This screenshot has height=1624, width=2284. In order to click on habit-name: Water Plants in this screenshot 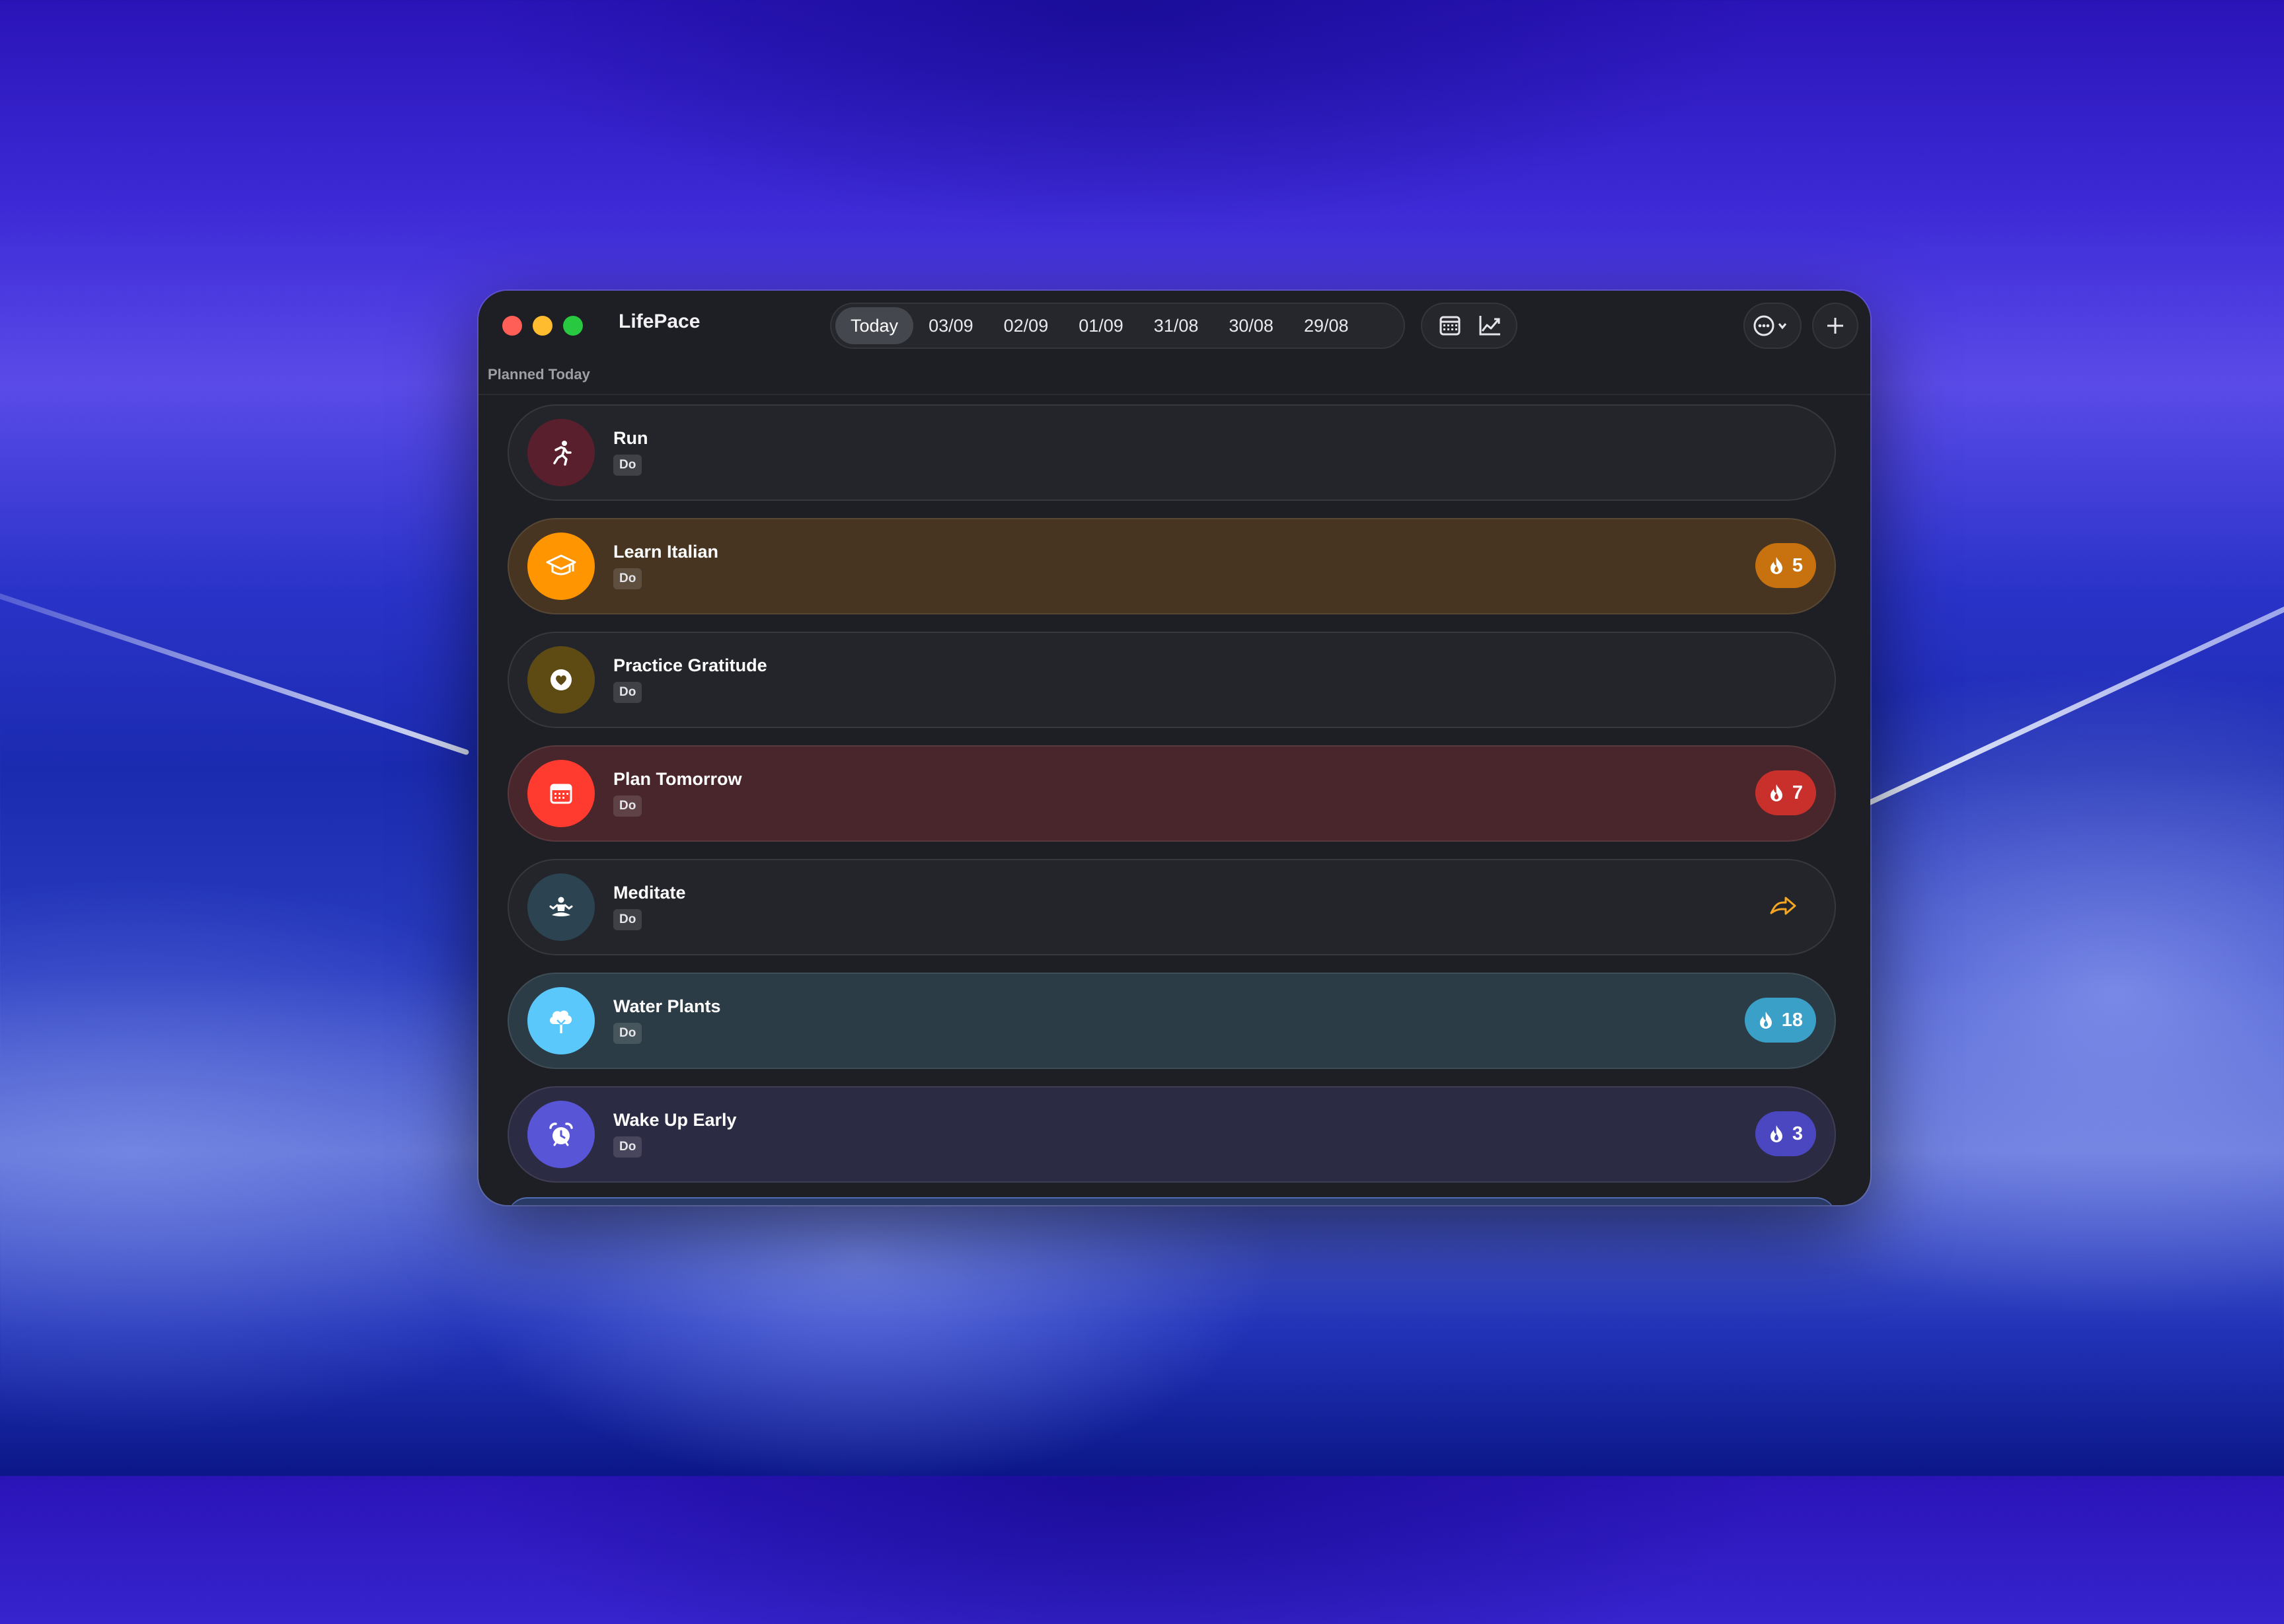, I will do `click(667, 1006)`.